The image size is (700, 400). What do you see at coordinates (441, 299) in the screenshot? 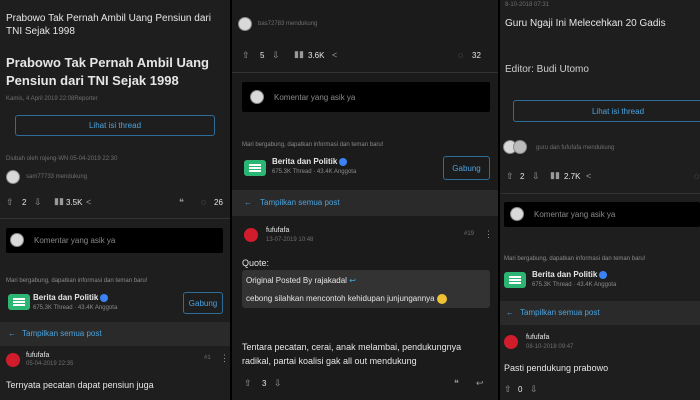
I see `laughing-emoji-icon` at bounding box center [441, 299].